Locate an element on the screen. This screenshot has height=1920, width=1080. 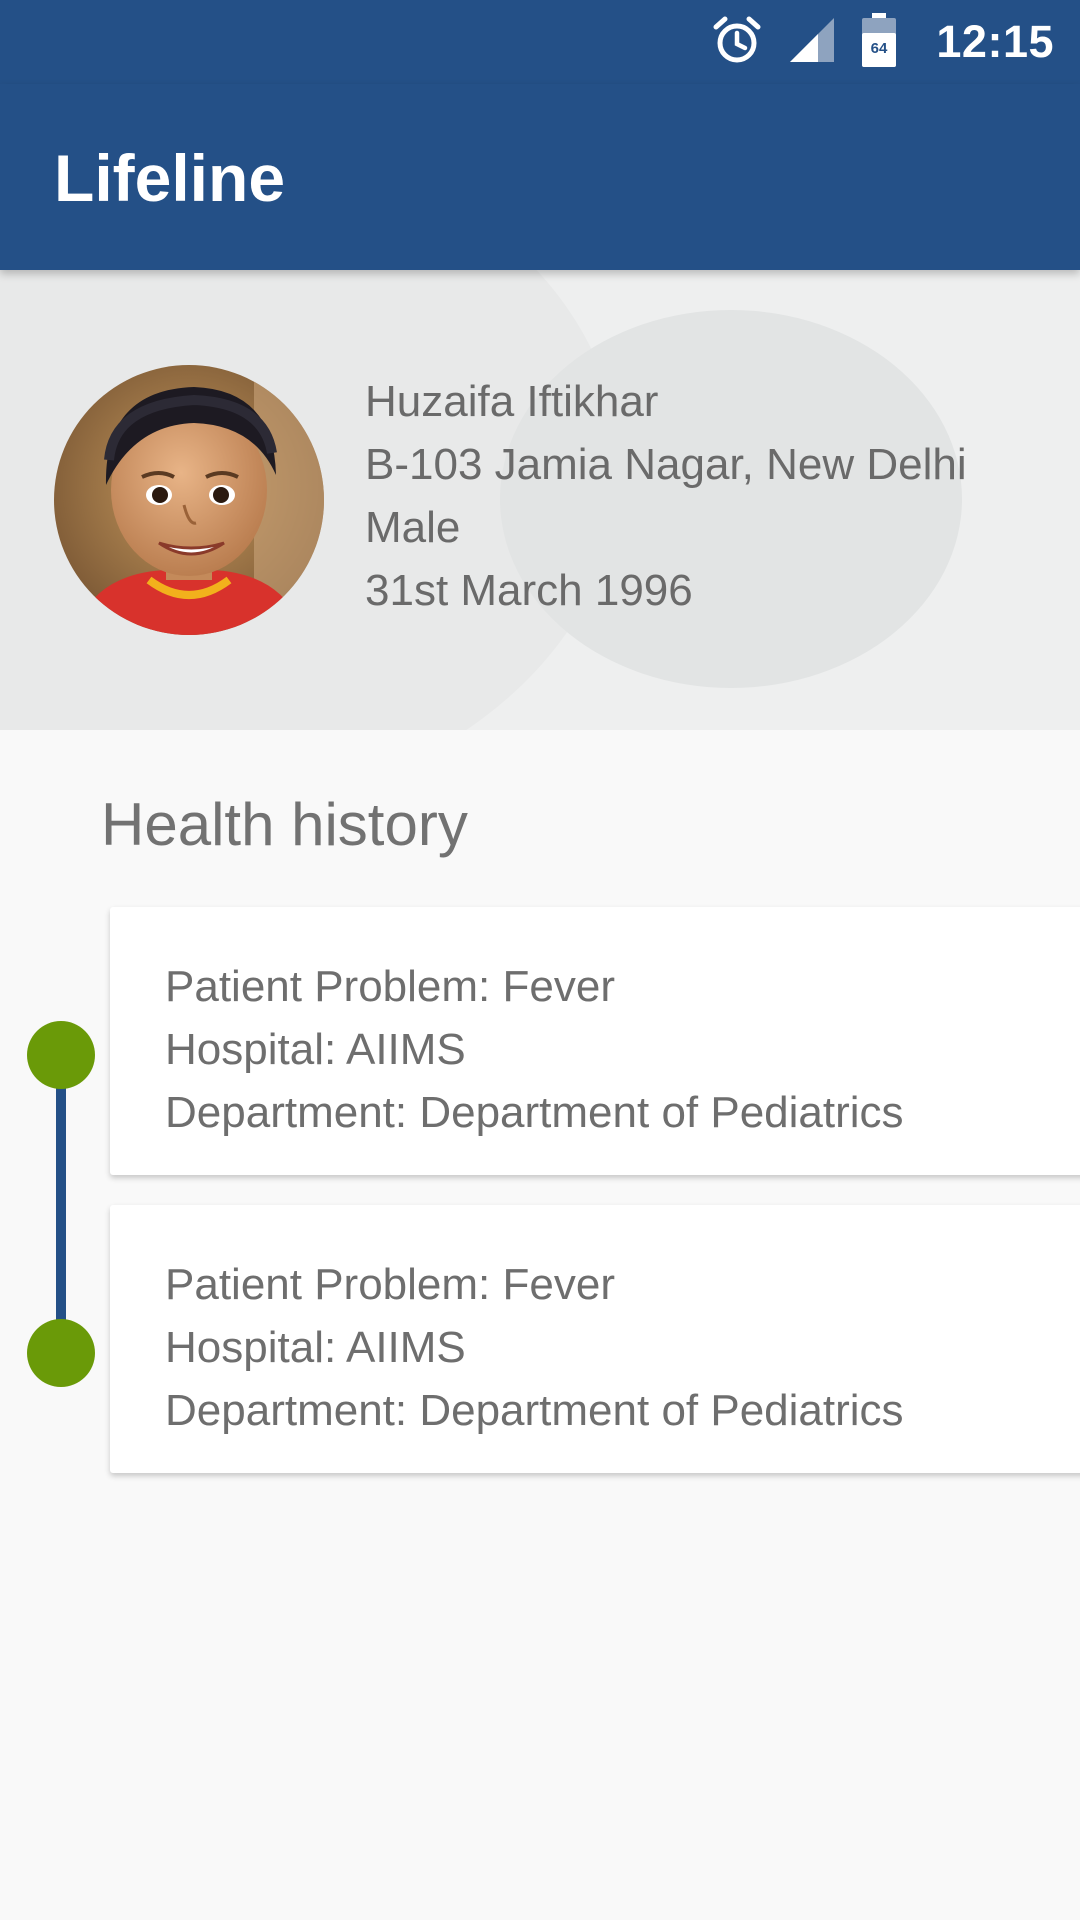
profile-dob: 31st March 1996 is located at coordinates (529, 590).